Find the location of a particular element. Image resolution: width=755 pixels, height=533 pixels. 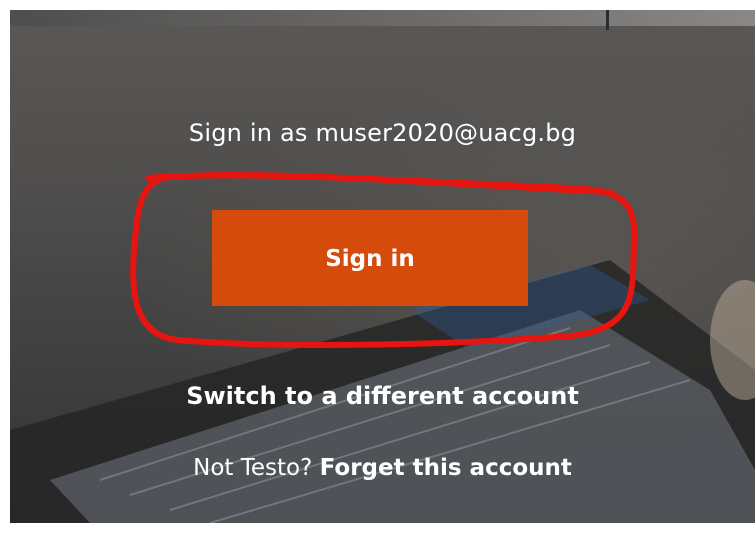

account-email: muser2020@uacg.bg is located at coordinates (446, 133).